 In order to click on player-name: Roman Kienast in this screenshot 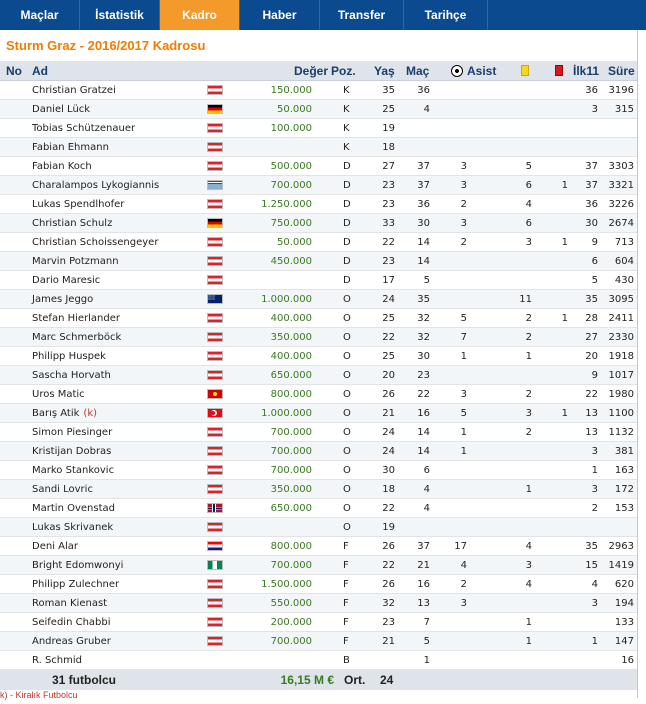, I will do `click(69, 603)`.